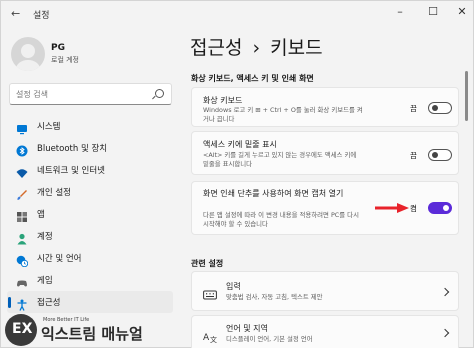  Describe the element at coordinates (22, 237) in the screenshot. I see `person-icon` at that location.